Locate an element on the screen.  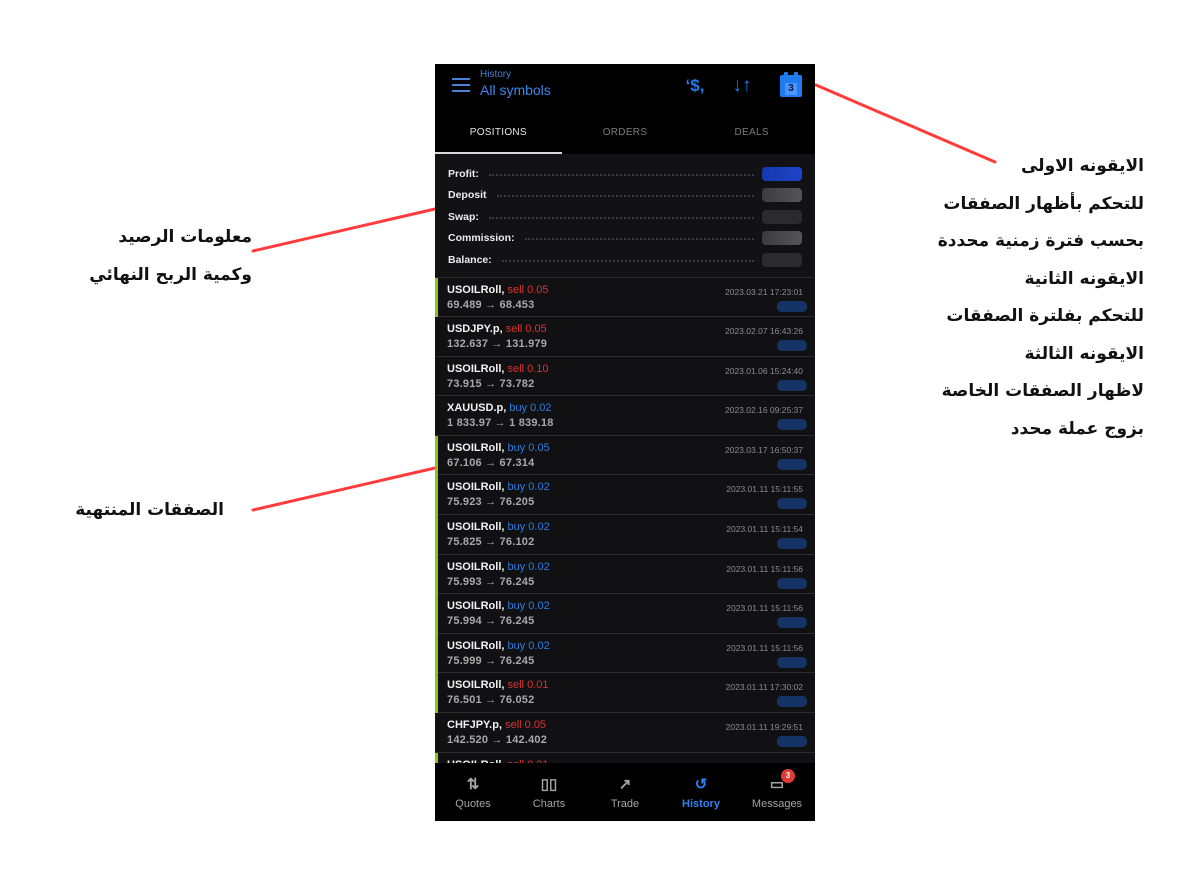
summary-row-deposit: Deposit is located at coordinates (625, 196).